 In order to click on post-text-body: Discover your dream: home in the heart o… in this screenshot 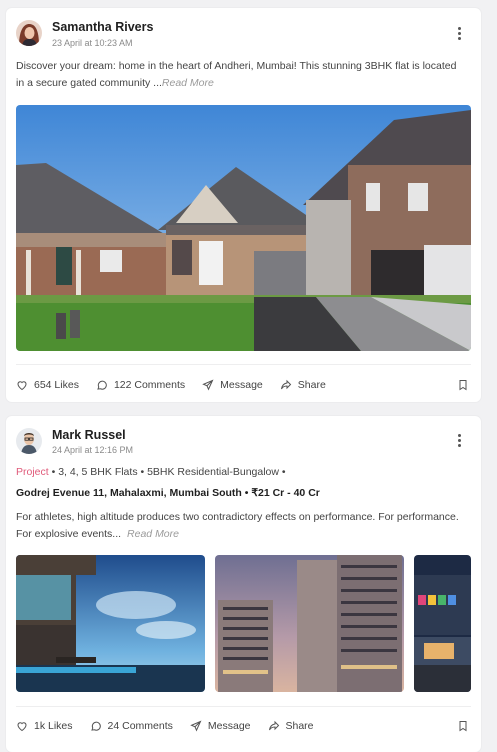, I will do `click(236, 74)`.